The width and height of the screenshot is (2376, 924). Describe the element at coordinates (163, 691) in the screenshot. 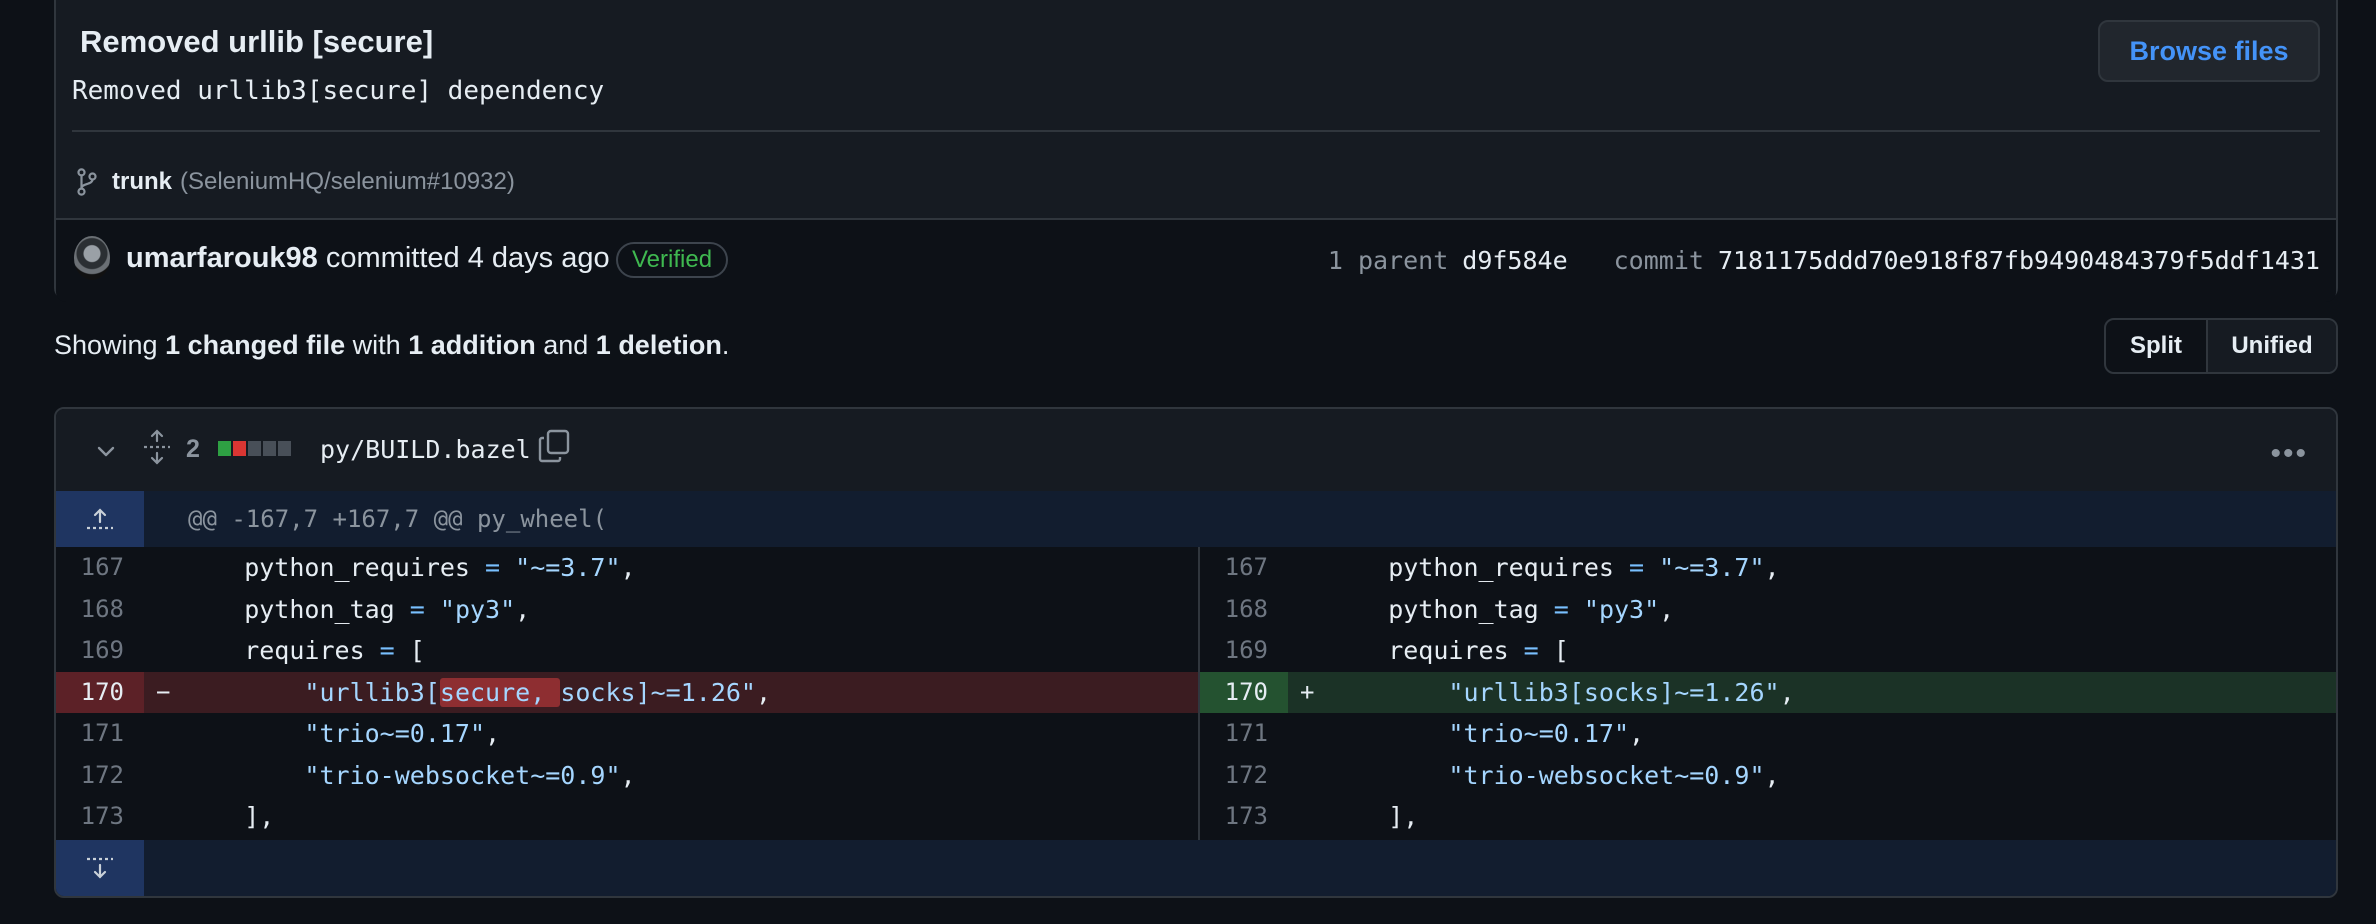

I see `deletion-marker: −` at that location.